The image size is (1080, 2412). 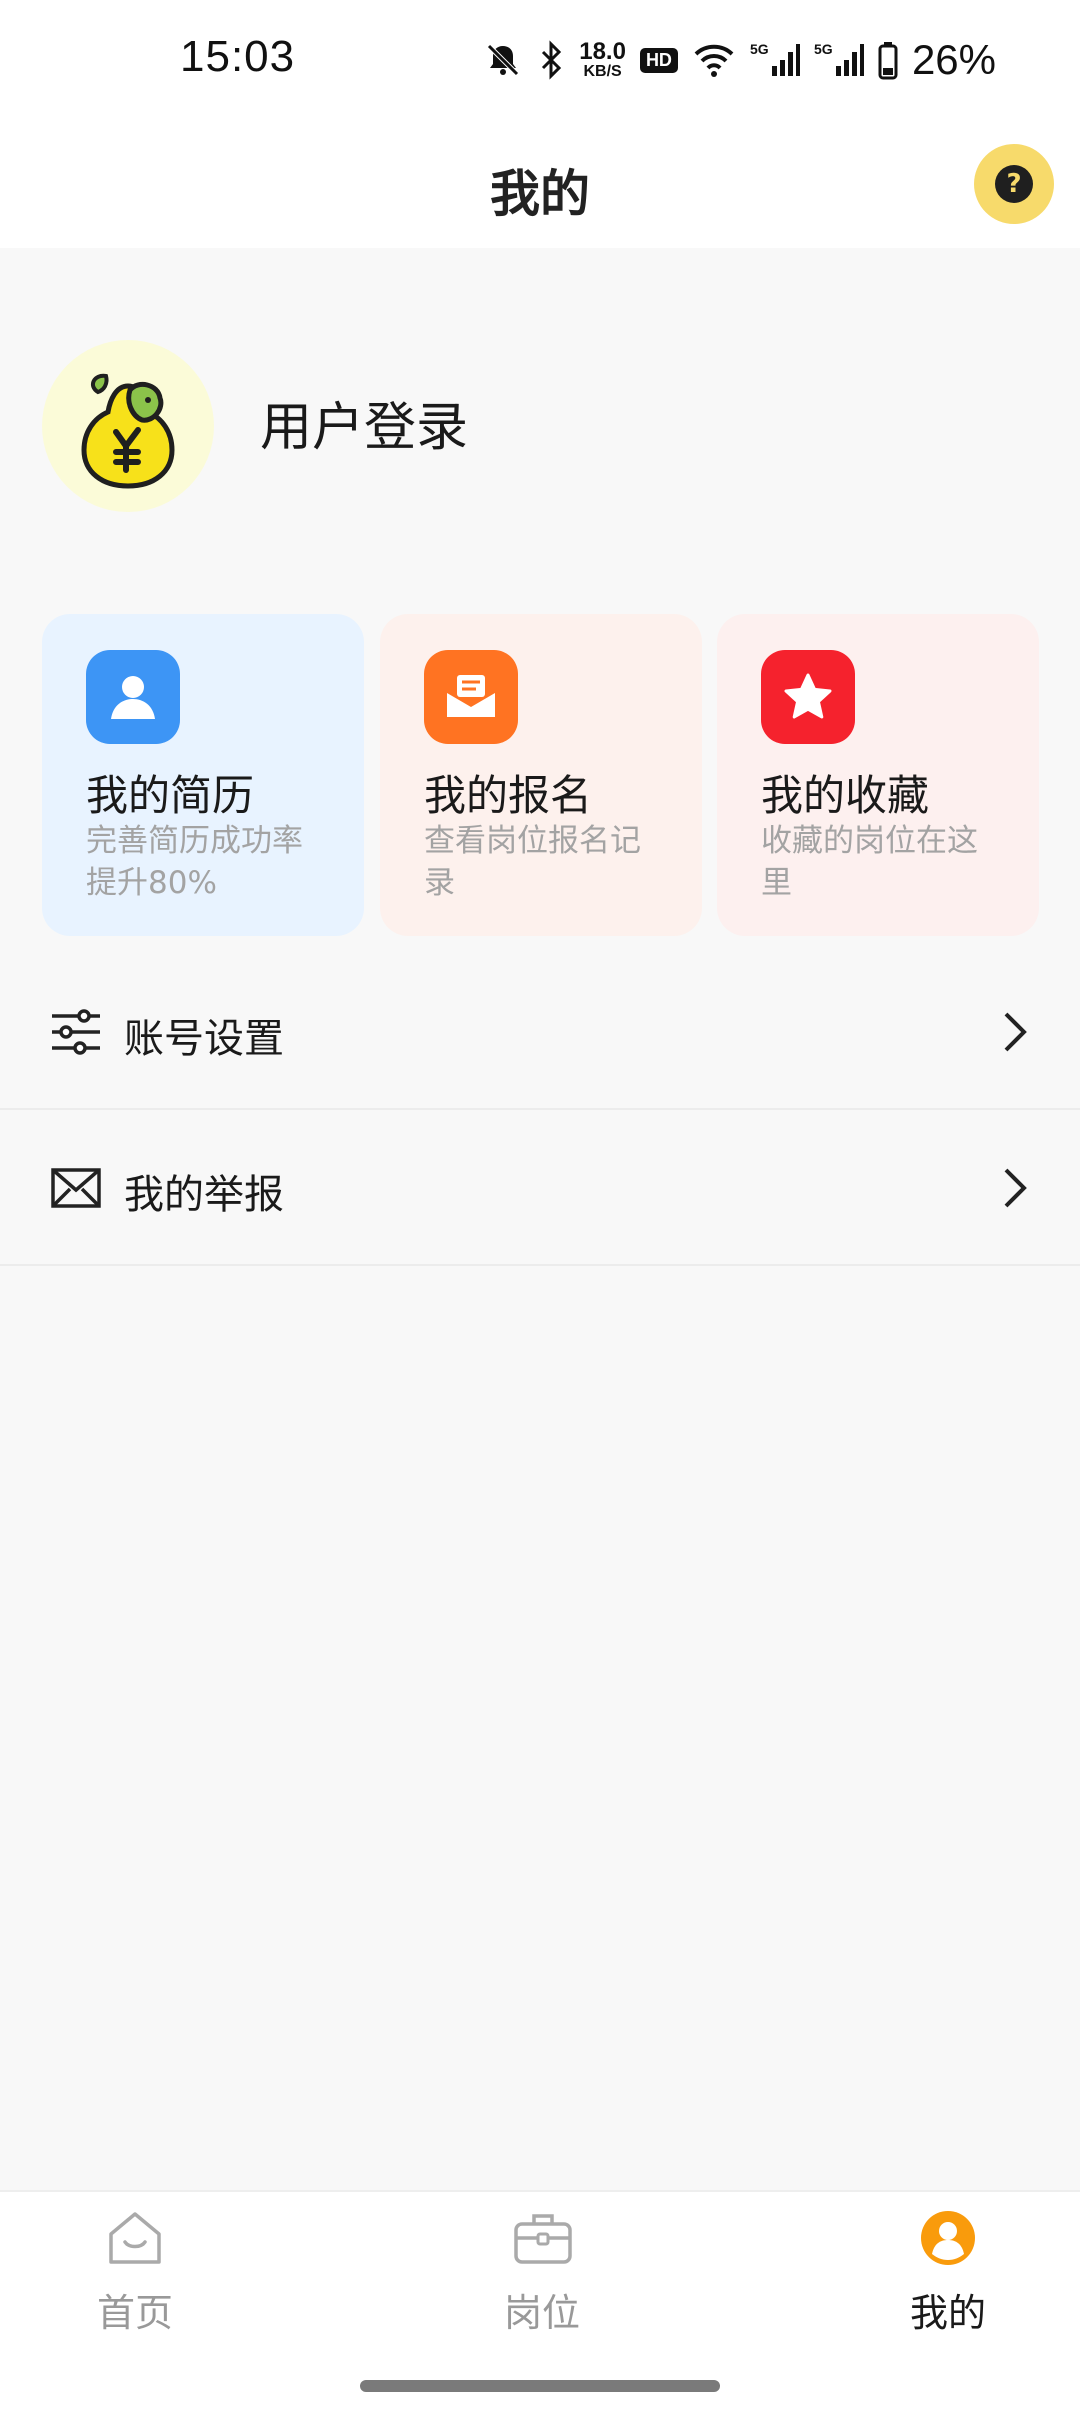 I want to click on envelope-icon, so click(x=76, y=1190).